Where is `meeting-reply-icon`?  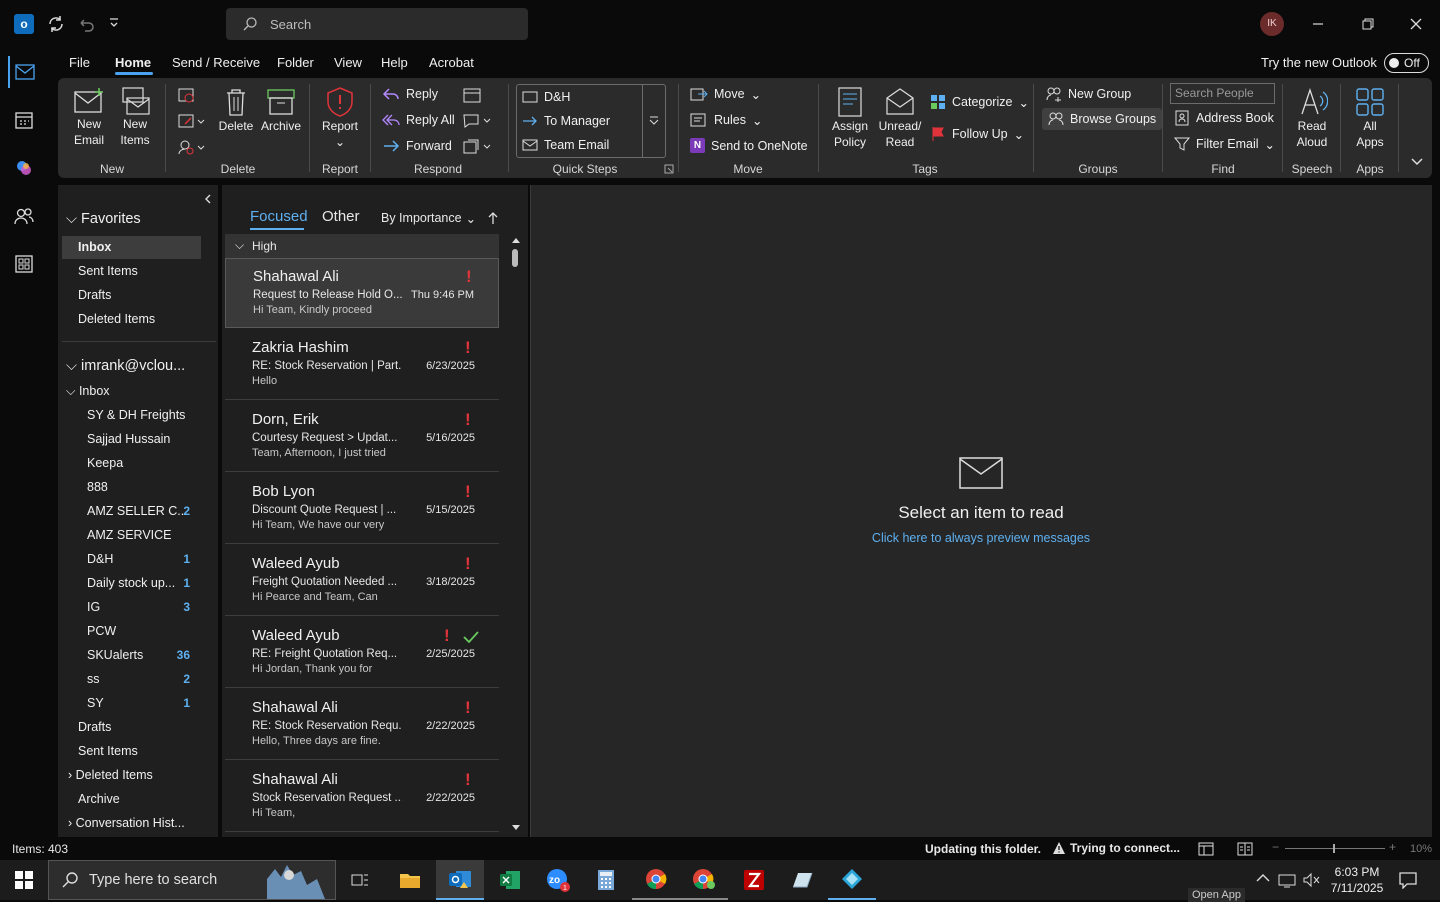
meeting-reply-icon is located at coordinates (472, 95).